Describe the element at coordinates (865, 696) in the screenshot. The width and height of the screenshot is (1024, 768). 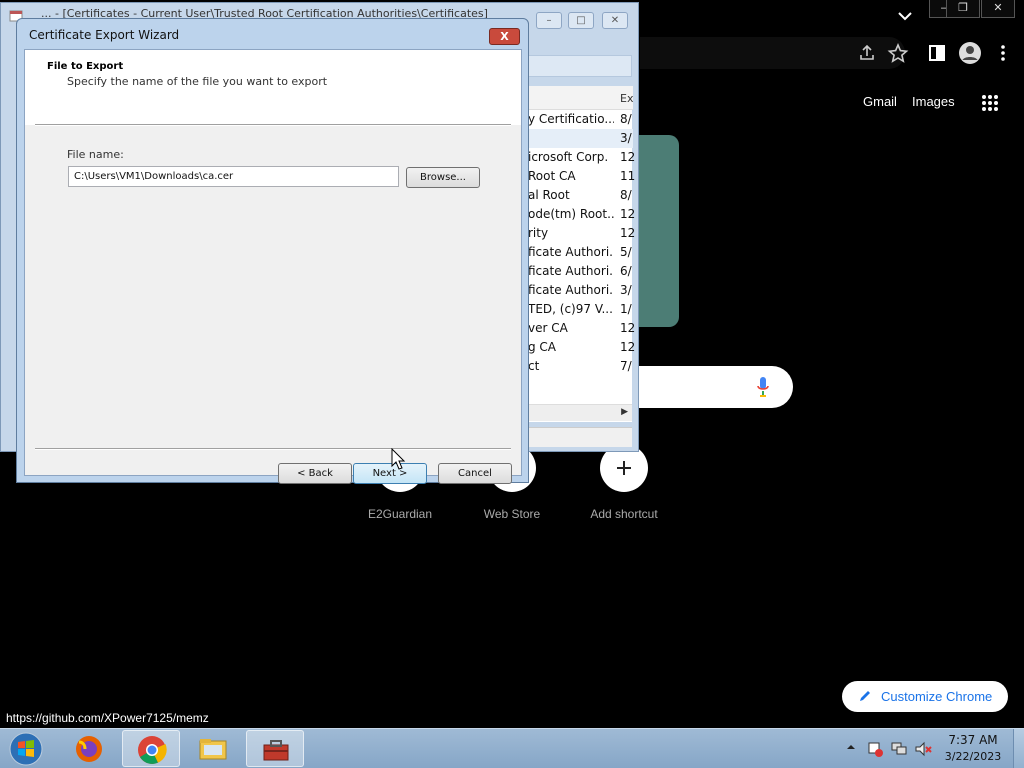
I see `pencil-icon` at that location.